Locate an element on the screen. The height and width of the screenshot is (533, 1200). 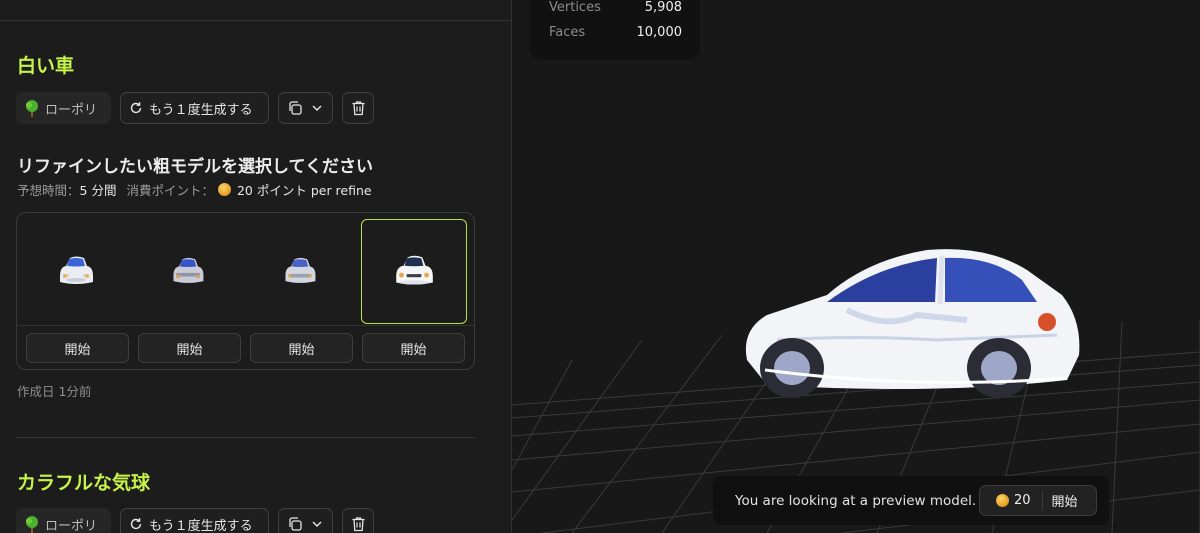
top-divider is located at coordinates (255, 20).